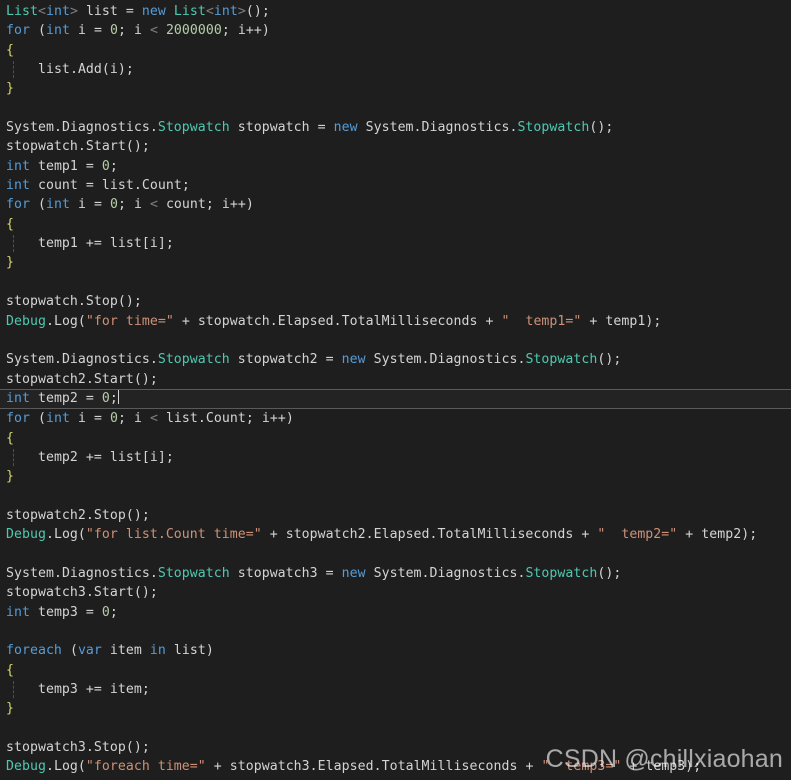  I want to click on code-line: stopwatch.Stop();, so click(398, 301).